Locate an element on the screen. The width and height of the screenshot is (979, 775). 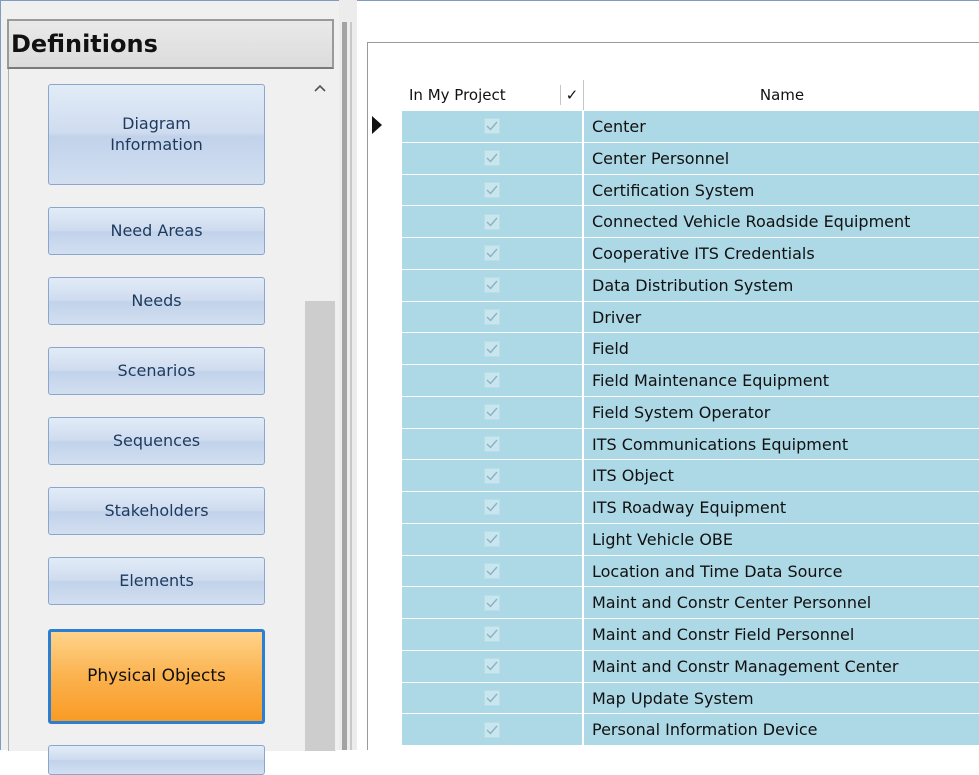
scenarios-button: Scenarios is located at coordinates (156, 371).